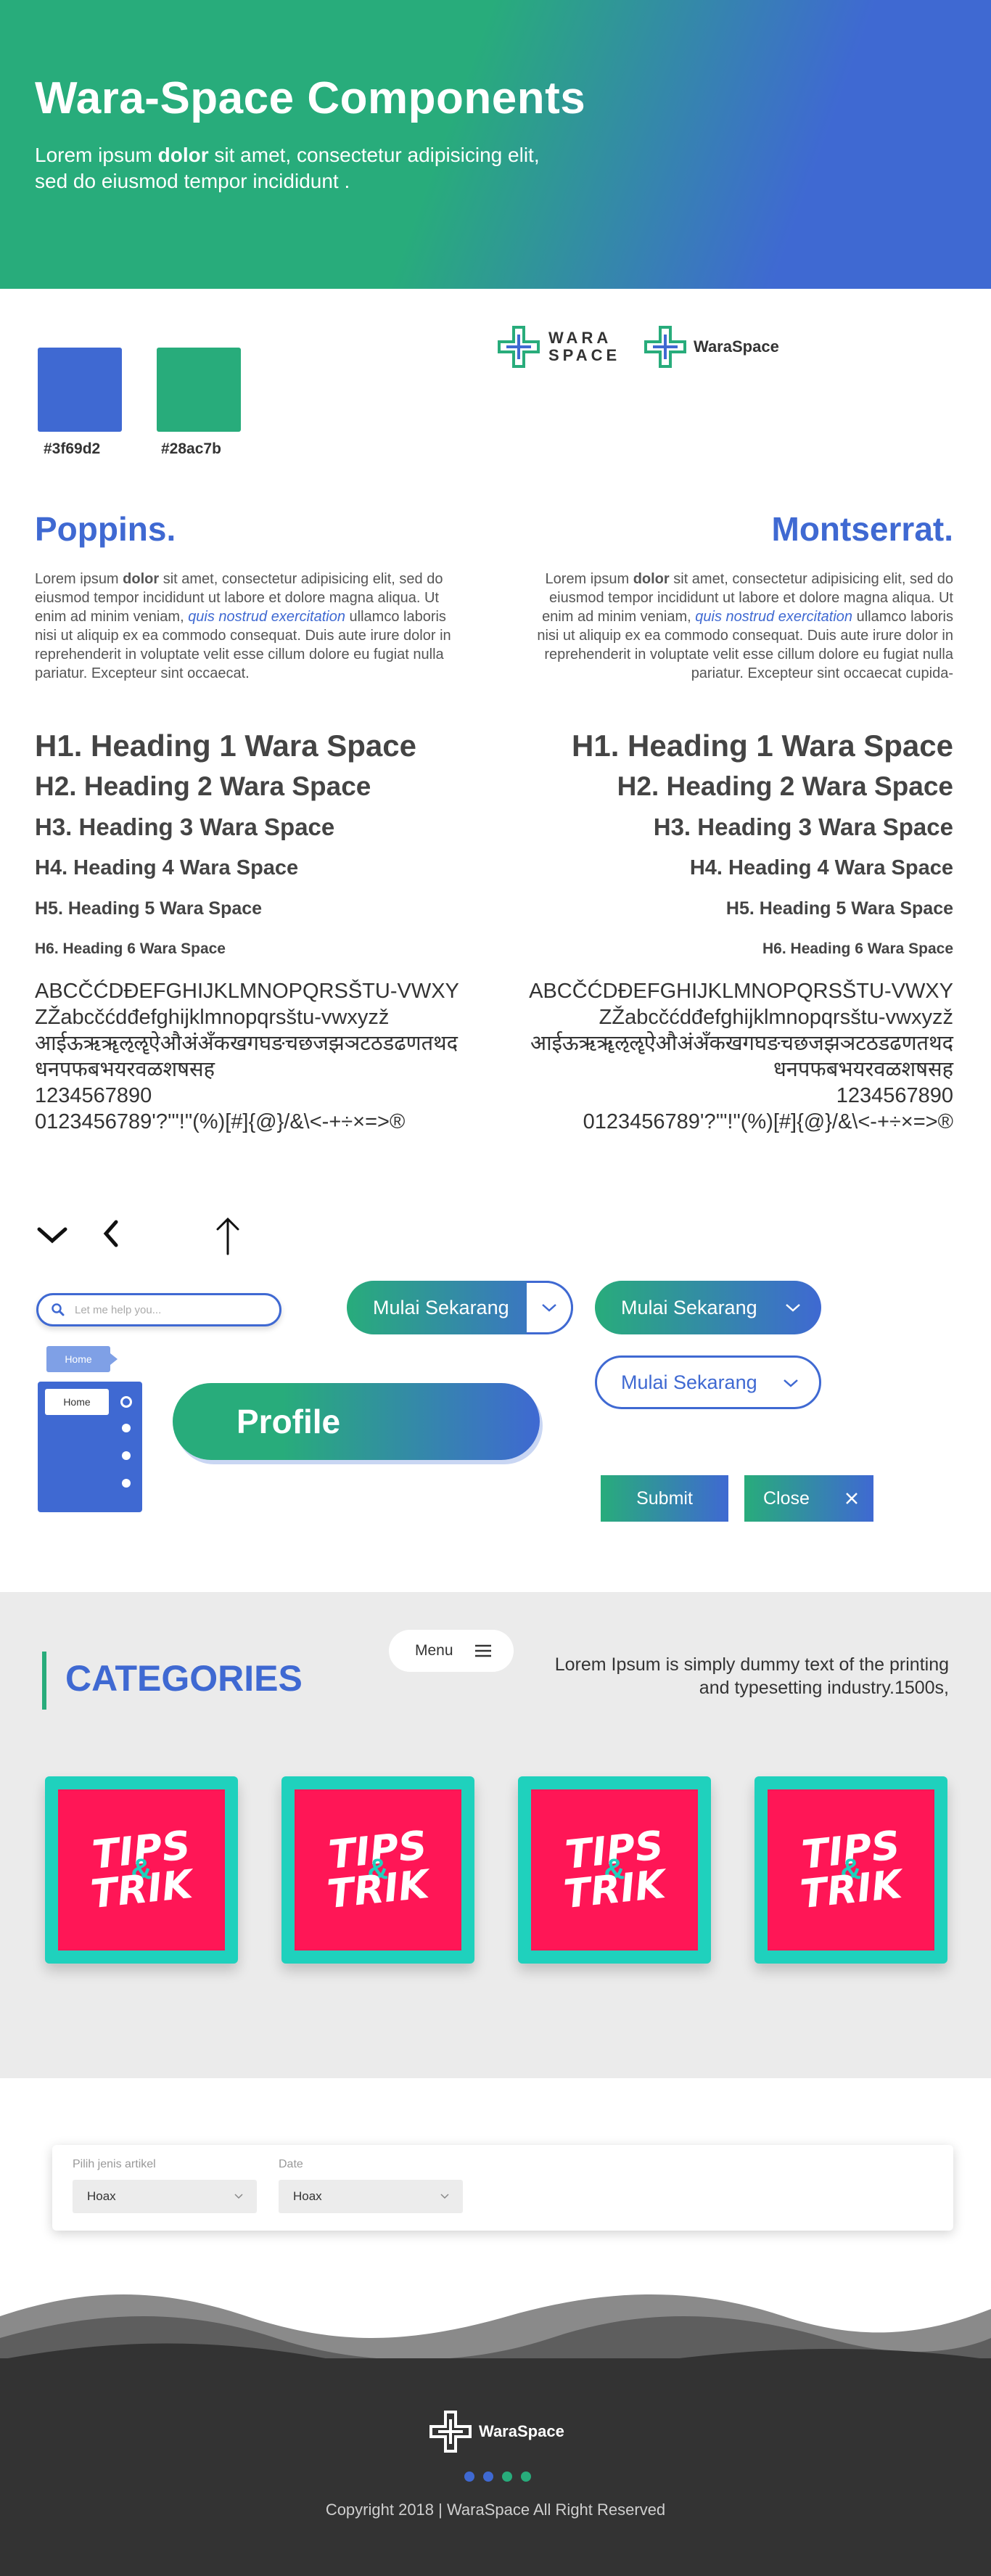  What do you see at coordinates (808, 1498) in the screenshot?
I see `close-button: Close` at bounding box center [808, 1498].